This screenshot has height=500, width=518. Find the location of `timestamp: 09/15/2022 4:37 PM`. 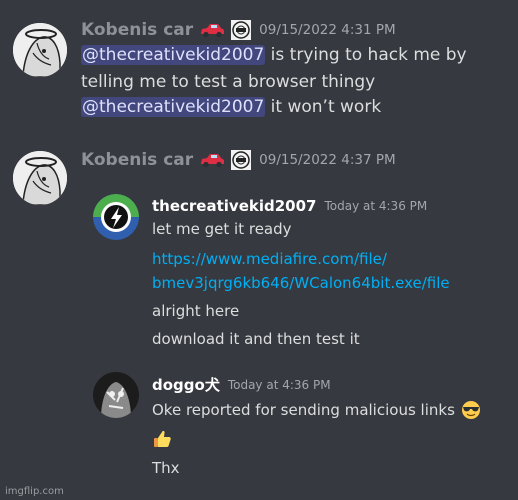

timestamp: 09/15/2022 4:37 PM is located at coordinates (327, 160).